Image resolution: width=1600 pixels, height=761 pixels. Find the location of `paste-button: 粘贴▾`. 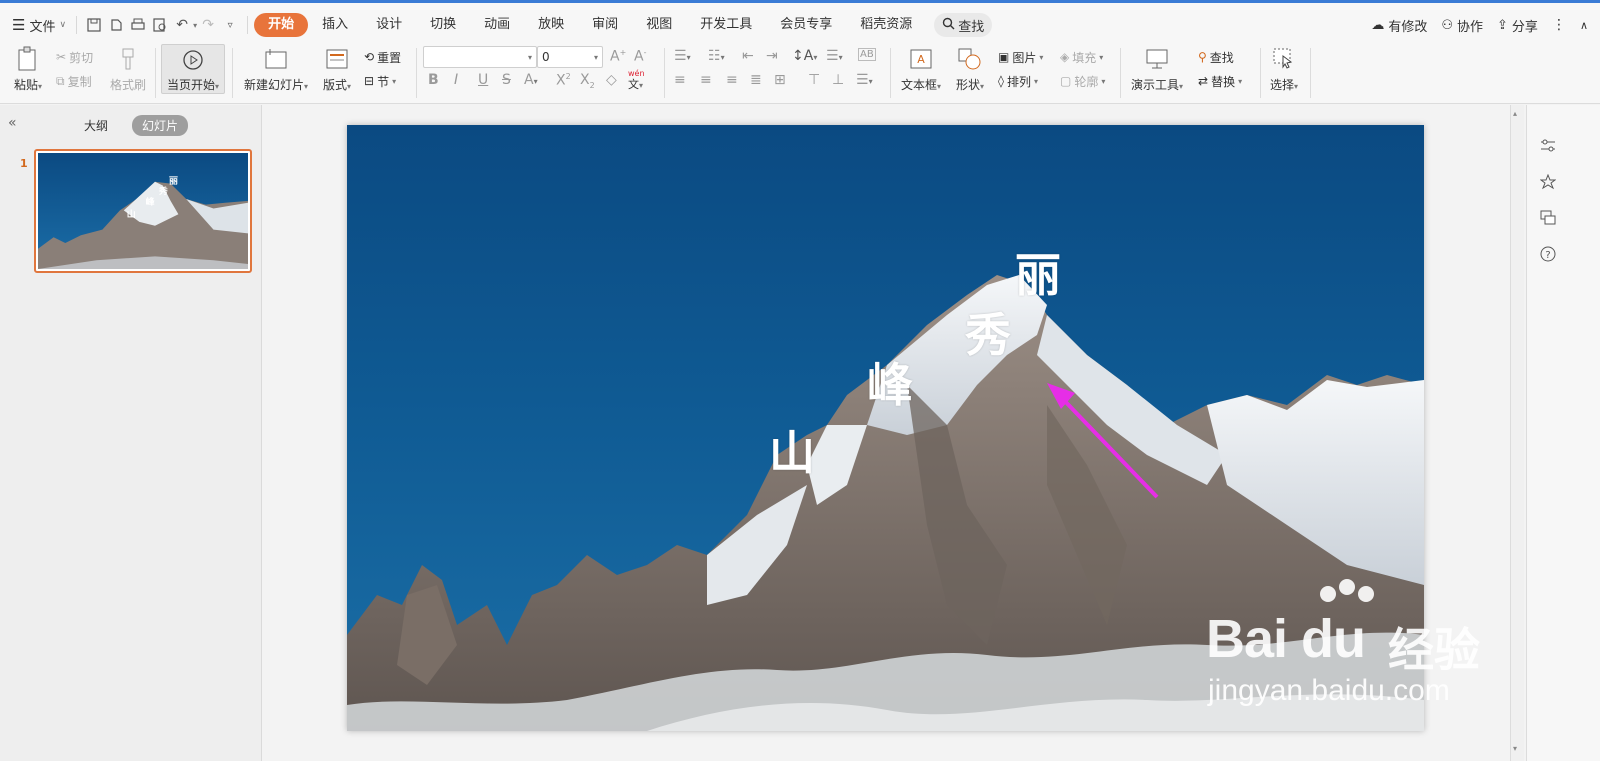

paste-button: 粘贴▾ is located at coordinates (28, 68).